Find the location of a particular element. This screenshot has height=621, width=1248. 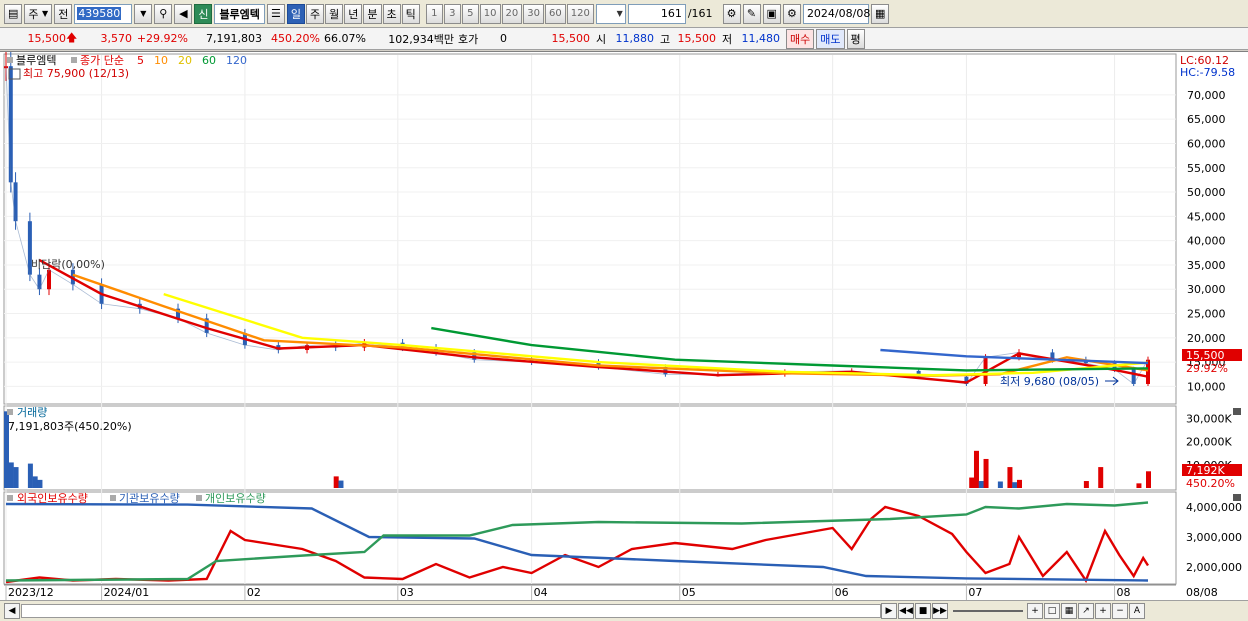

holdings-tick-label: 2,000,000 is located at coordinates (1214, 567).